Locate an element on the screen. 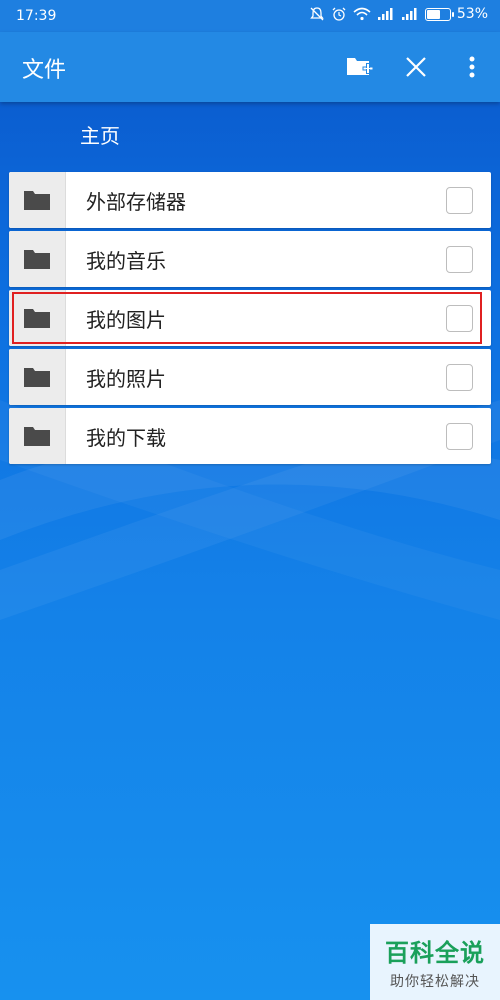  new-folder-icon is located at coordinates (360, 66).